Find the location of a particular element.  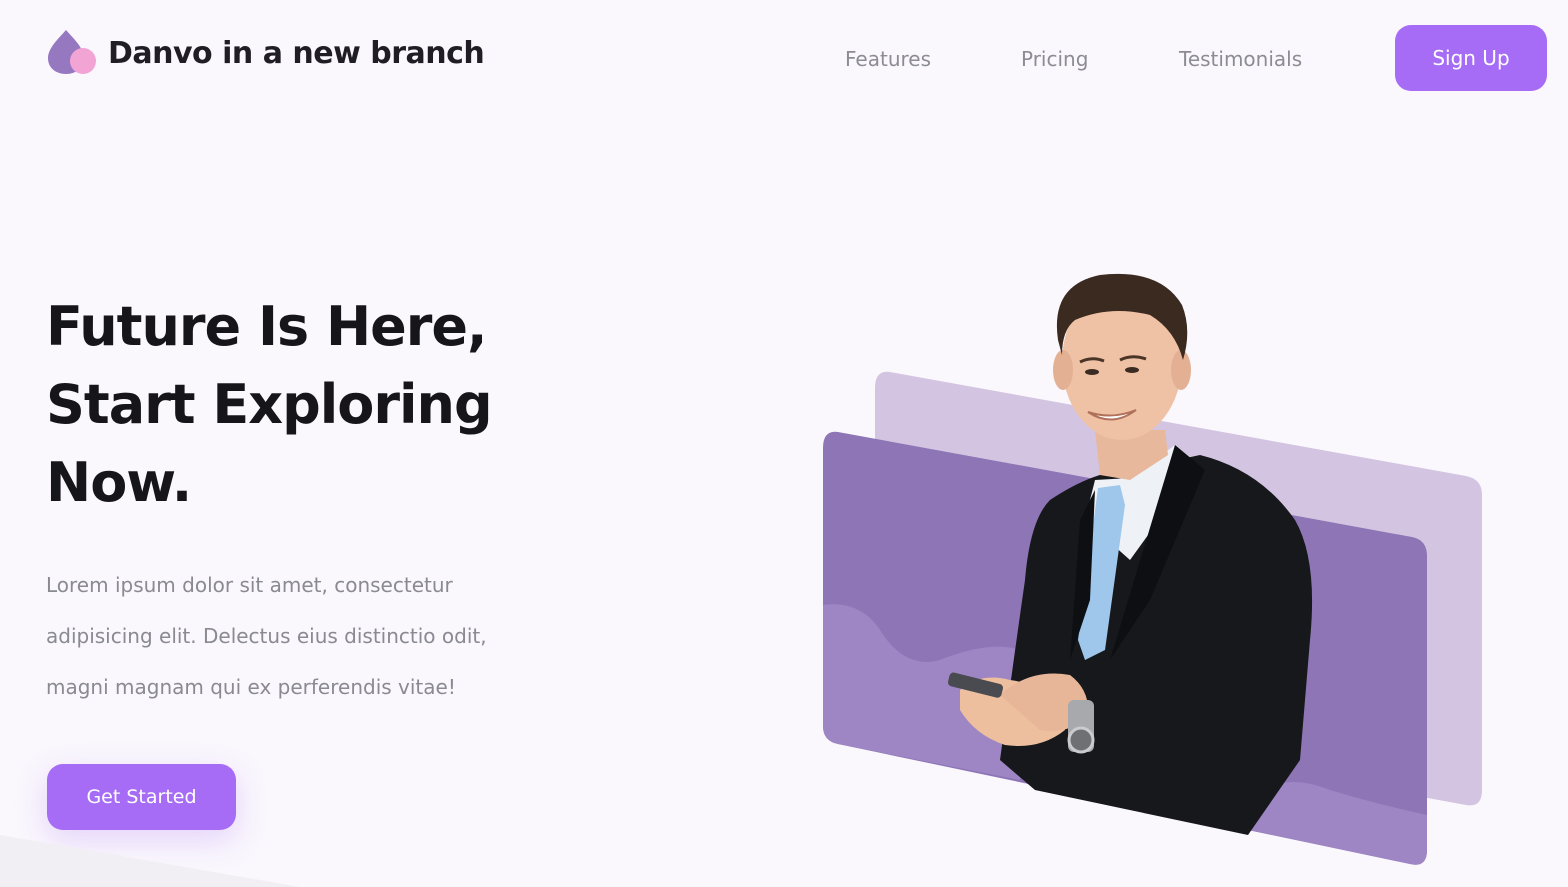

nav-link-features: Features is located at coordinates (888, 59).